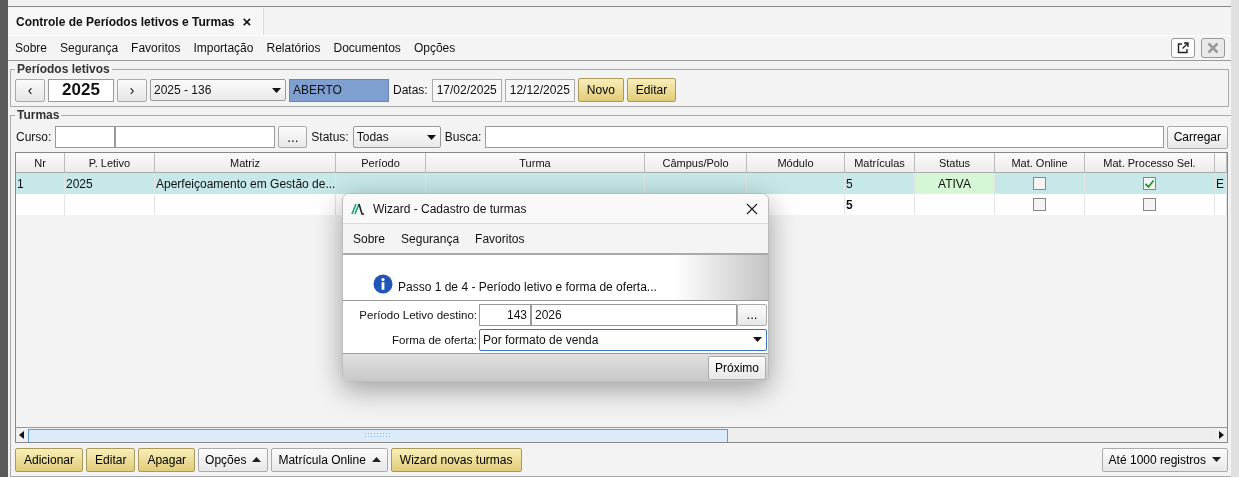 The width and height of the screenshot is (1239, 477). What do you see at coordinates (293, 48) in the screenshot?
I see `menu-item: Relatórios` at bounding box center [293, 48].